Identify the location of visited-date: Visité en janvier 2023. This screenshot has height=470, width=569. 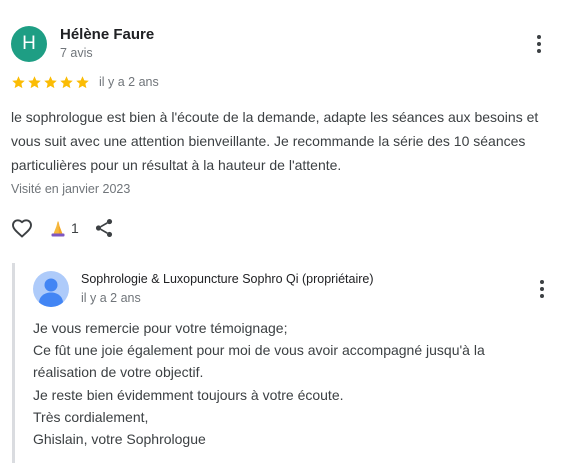
(71, 189).